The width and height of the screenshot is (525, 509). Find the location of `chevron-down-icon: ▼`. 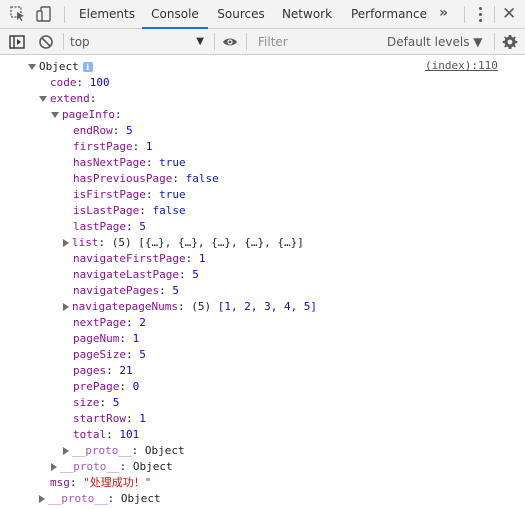

chevron-down-icon: ▼ is located at coordinates (200, 41).